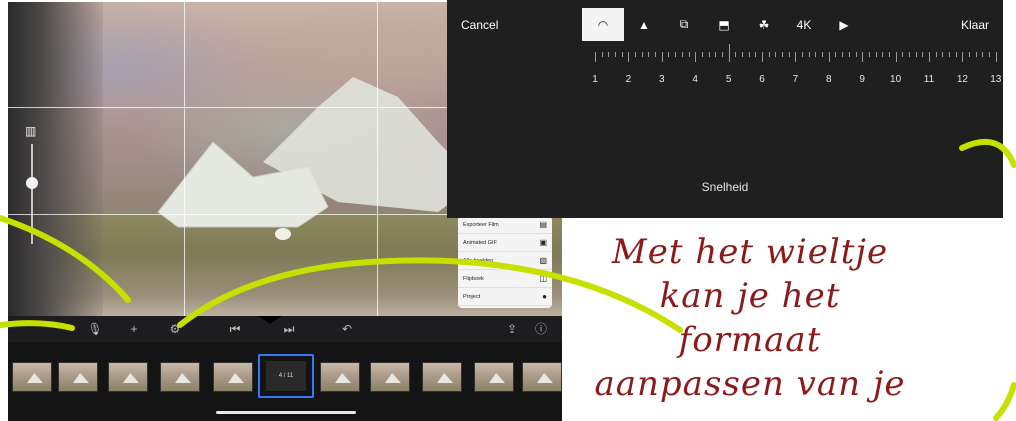 Image resolution: width=1016 pixels, height=421 pixels. Describe the element at coordinates (543, 260) in the screenshot. I see `images-icon: ▧` at that location.